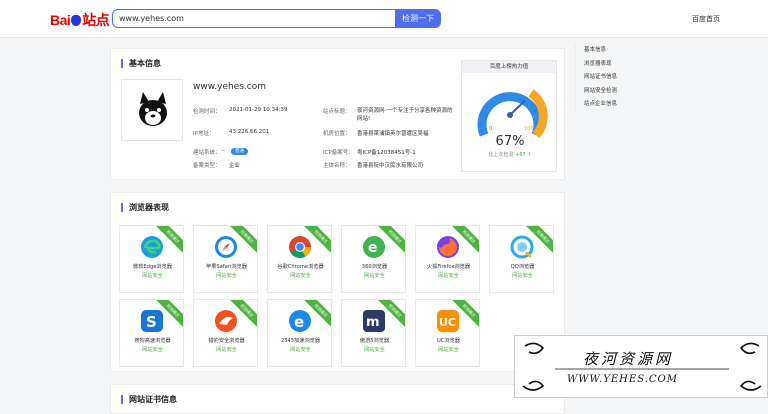  What do you see at coordinates (141, 63) in the screenshot?
I see `section-title: 基本信息` at bounding box center [141, 63].